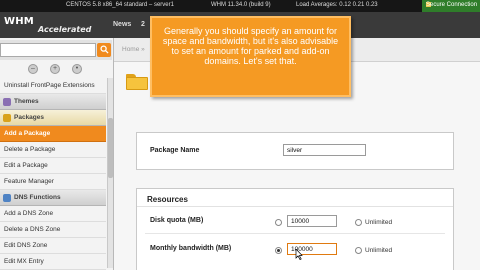  I want to click on secure-connection-label: Secure Connection, so click(452, 5).